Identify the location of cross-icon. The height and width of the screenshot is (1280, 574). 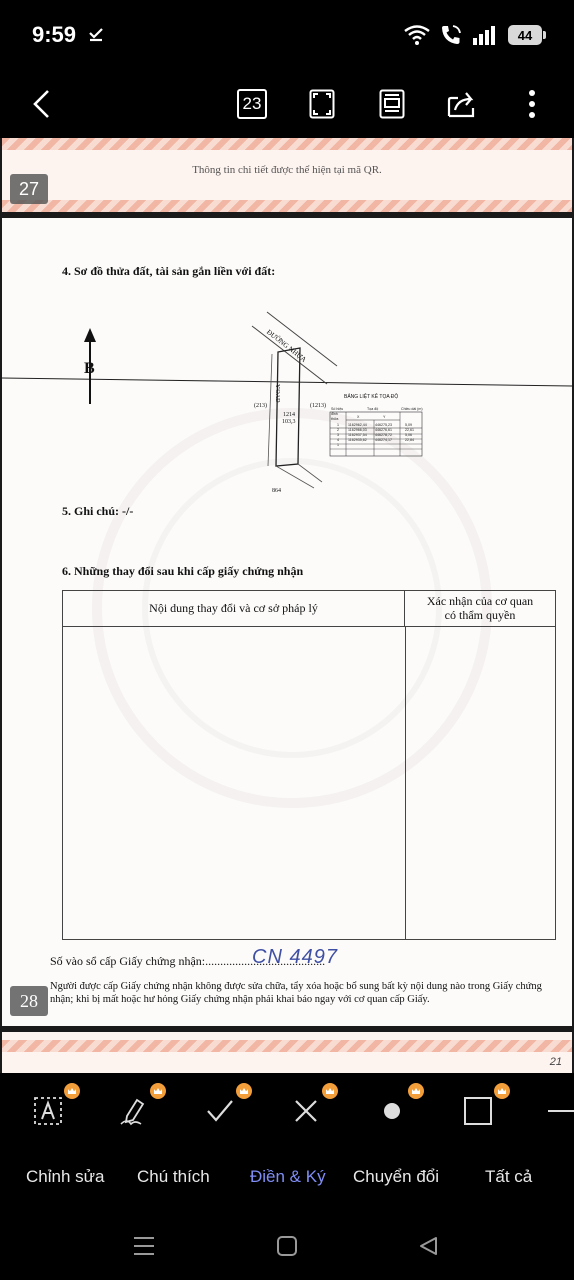
(306, 1111).